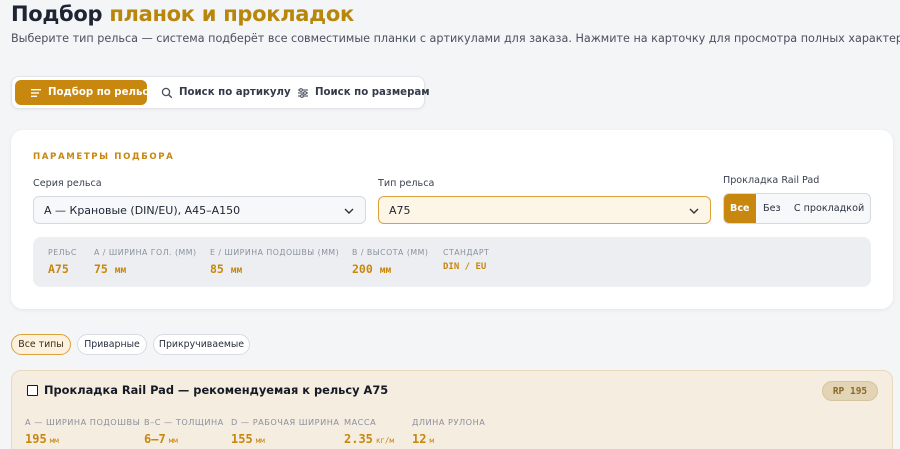 This screenshot has height=449, width=900. Describe the element at coordinates (142, 210) in the screenshot. I see `series-select-value: A — Крановые (DIN/EU), A45–A150` at that location.